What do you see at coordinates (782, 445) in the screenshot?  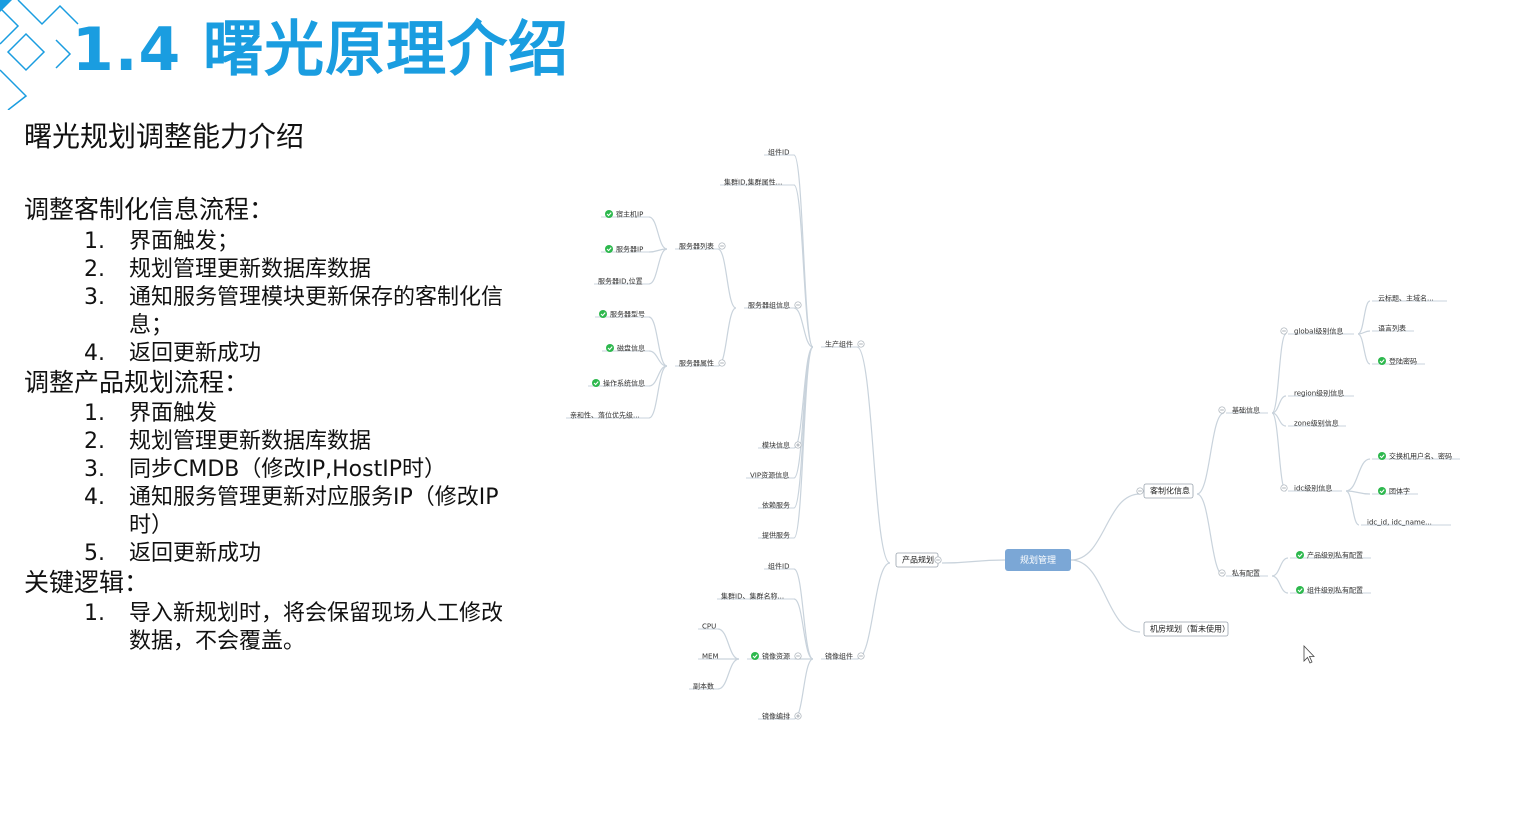 I see `mindmap-node: 模块信息` at bounding box center [782, 445].